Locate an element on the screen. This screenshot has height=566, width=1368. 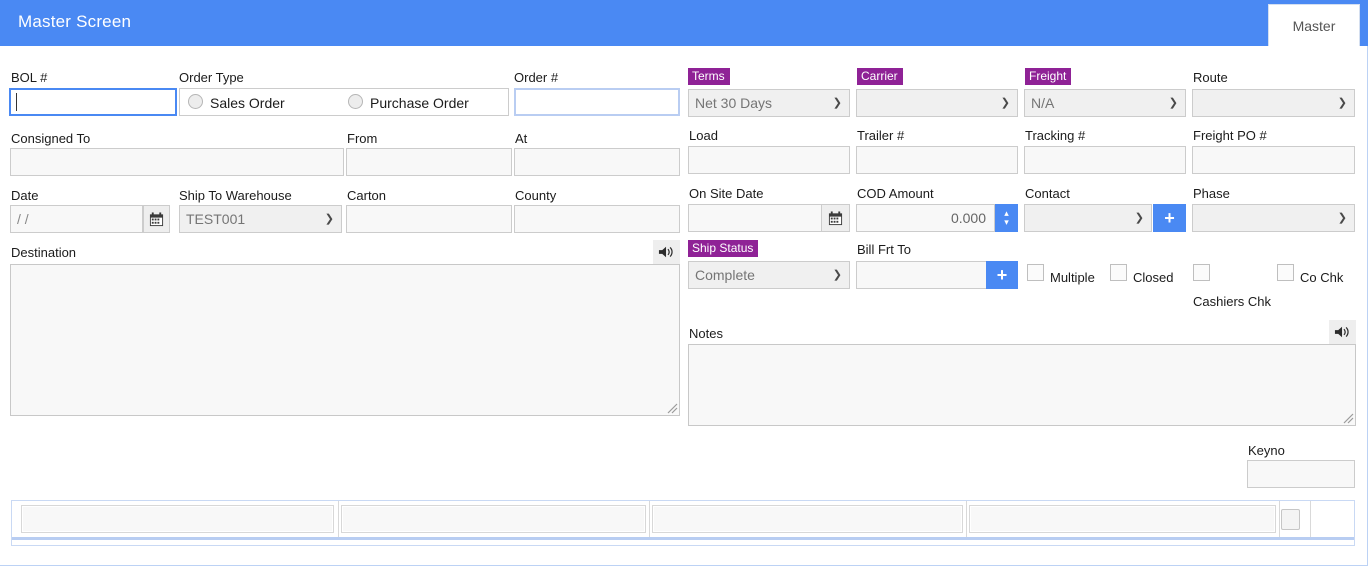
route-label: Route is located at coordinates (1210, 77).